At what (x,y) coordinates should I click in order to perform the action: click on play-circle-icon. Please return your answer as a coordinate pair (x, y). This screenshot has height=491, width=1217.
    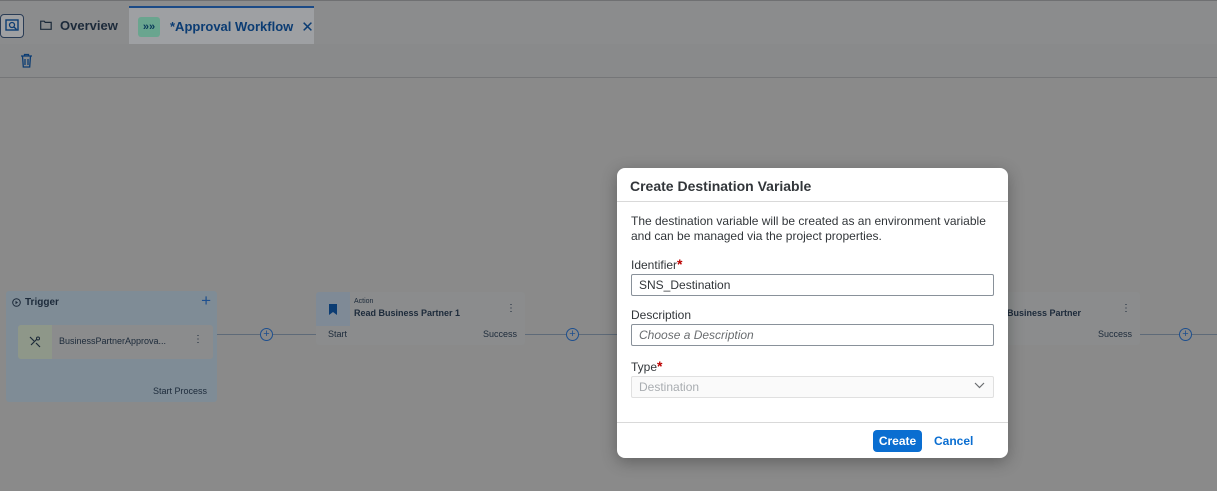
    Looking at the image, I should click on (16, 302).